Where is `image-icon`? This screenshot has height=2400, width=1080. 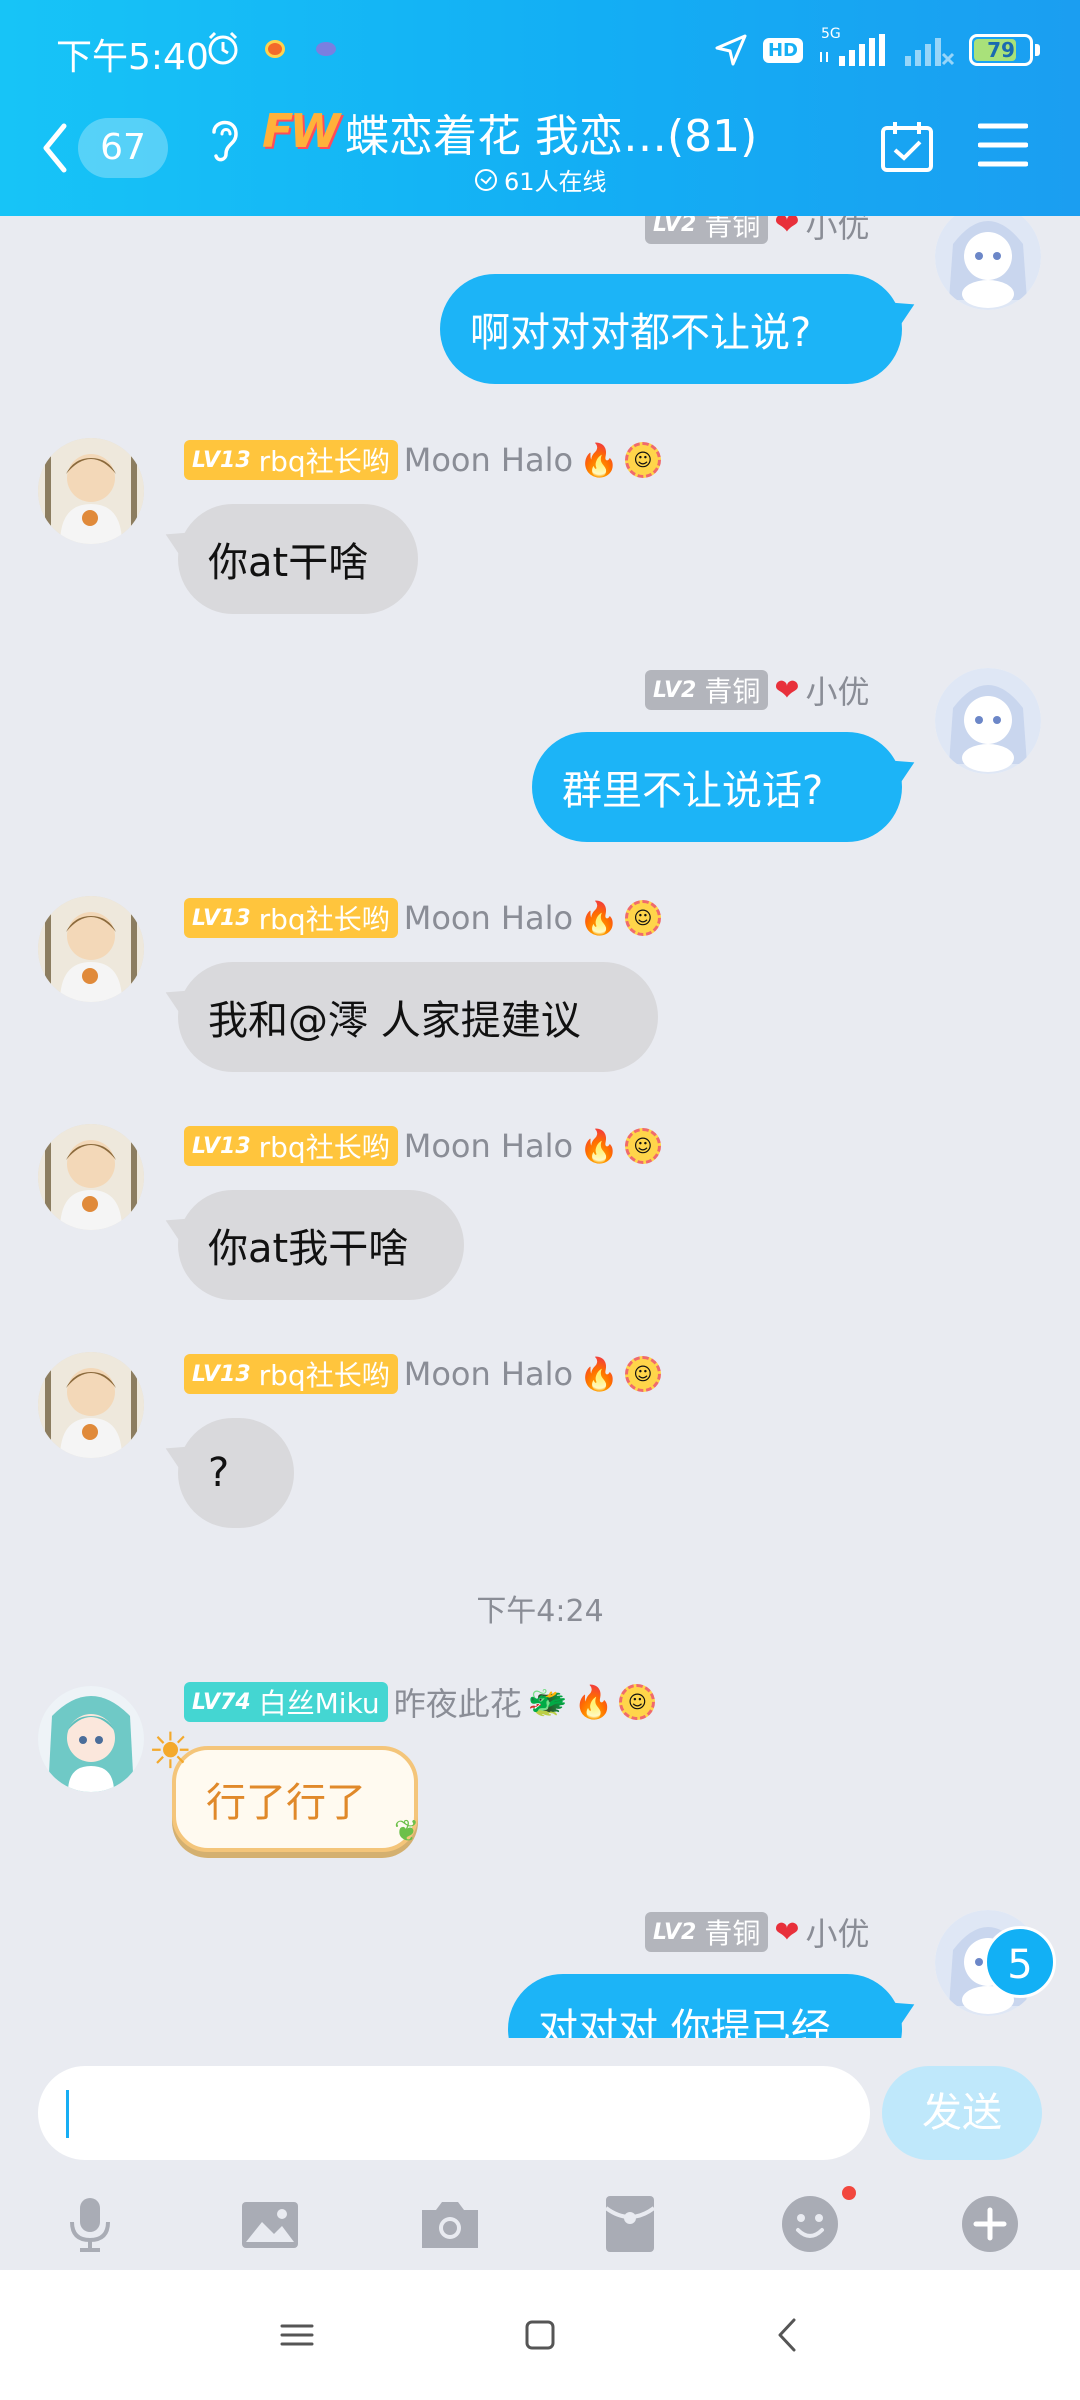 image-icon is located at coordinates (270, 2224).